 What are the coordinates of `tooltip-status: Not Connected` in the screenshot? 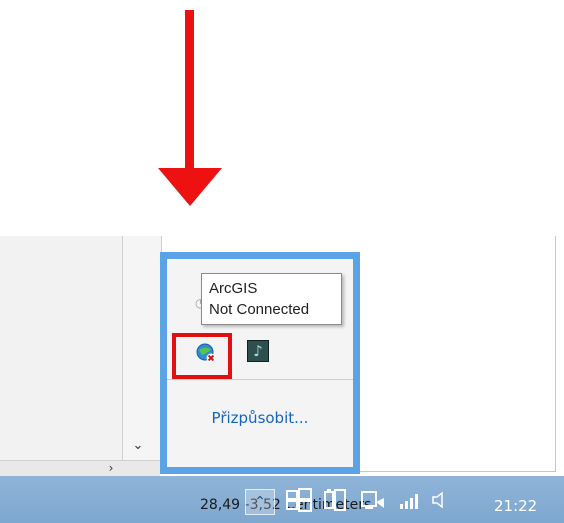 It's located at (259, 309).